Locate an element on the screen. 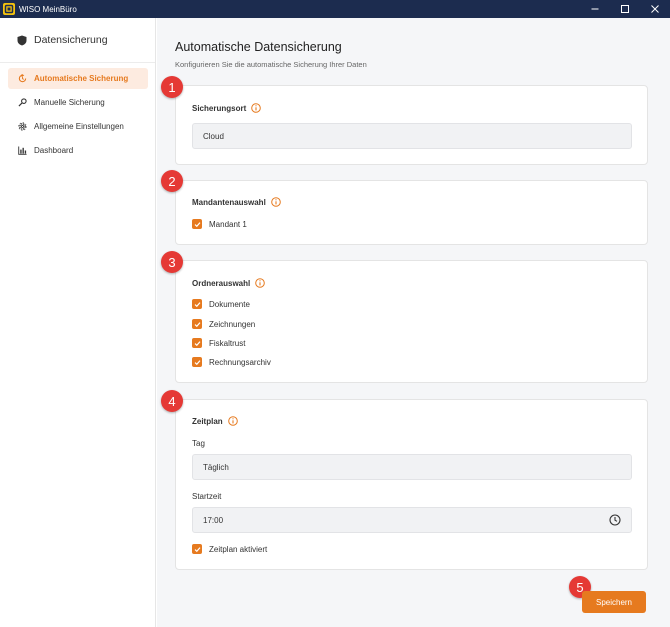 The image size is (670, 627). checkbox-label: Zeichnungen is located at coordinates (232, 324).